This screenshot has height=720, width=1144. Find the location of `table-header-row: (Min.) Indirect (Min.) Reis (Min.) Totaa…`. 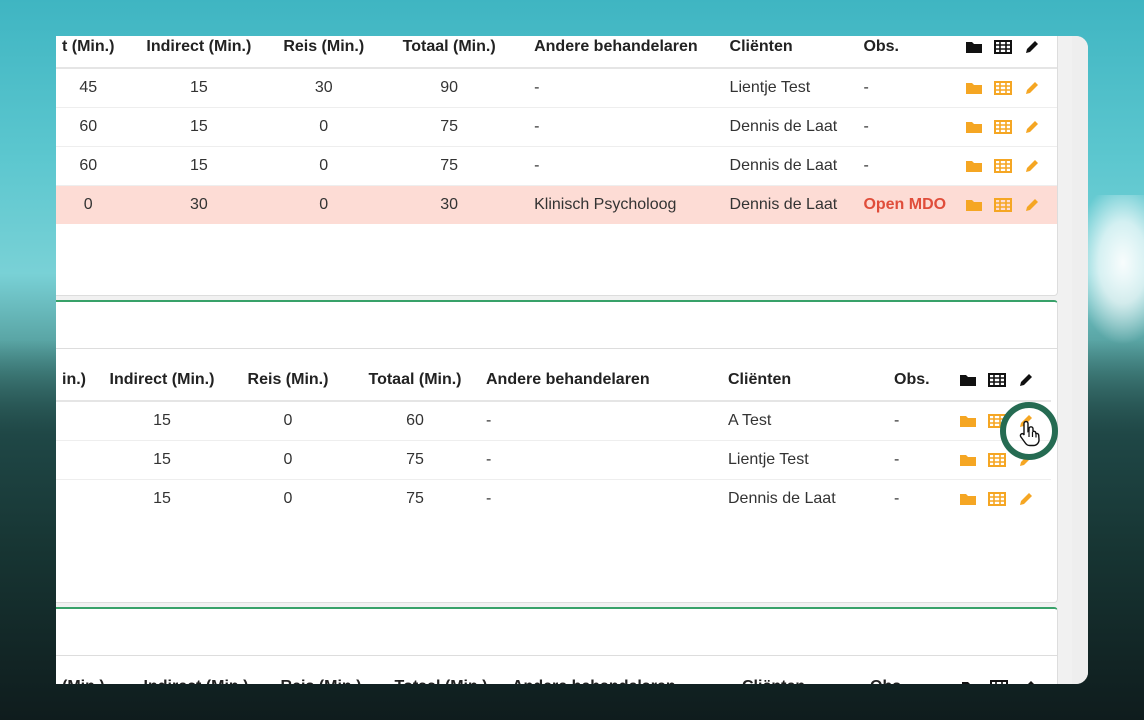

table-header-row: (Min.) Indirect (Min.) Reis (Min.) Totaa… is located at coordinates (554, 675).